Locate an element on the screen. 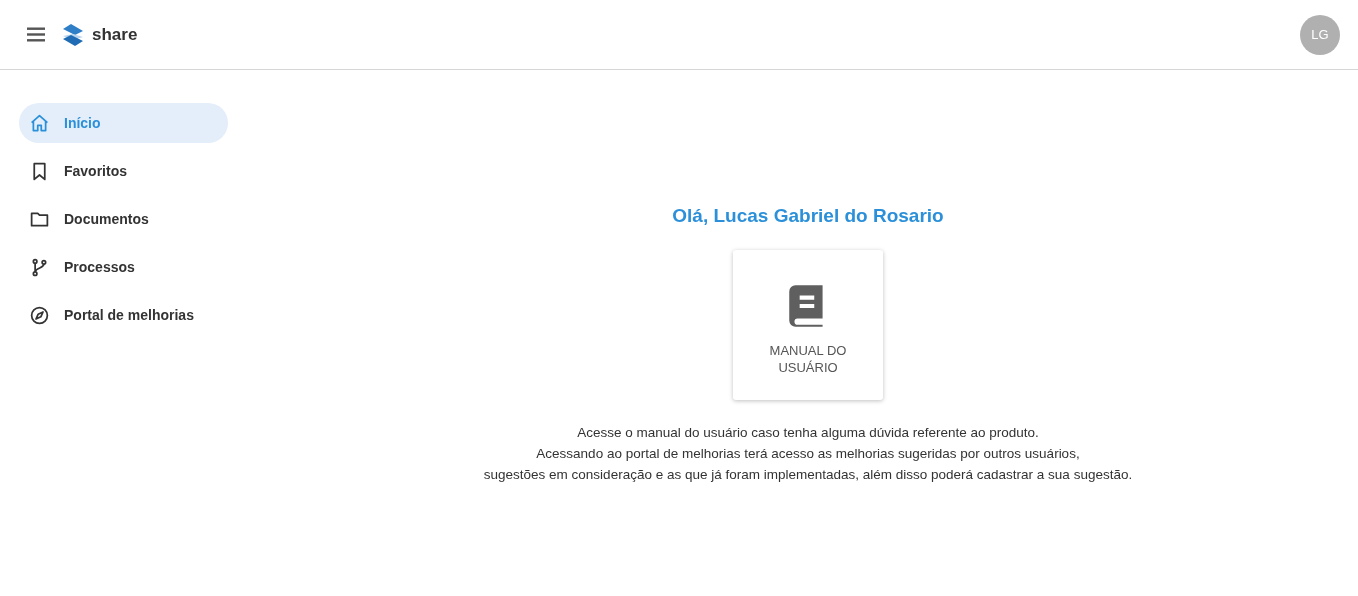 The width and height of the screenshot is (1358, 596). compass-icon is located at coordinates (39, 315).